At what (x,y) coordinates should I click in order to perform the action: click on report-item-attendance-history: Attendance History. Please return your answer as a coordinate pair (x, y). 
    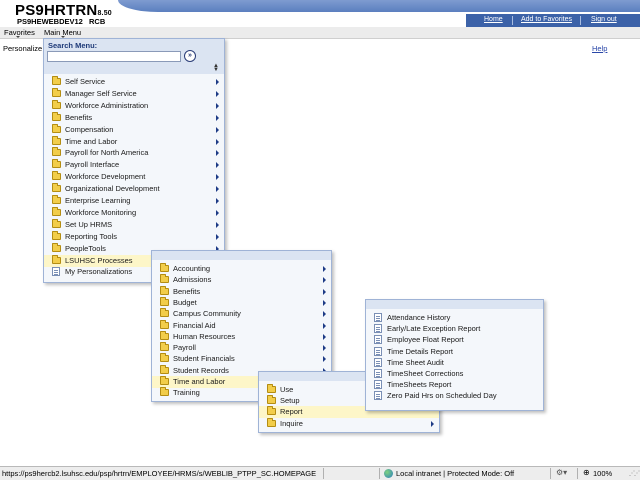
    Looking at the image, I should click on (454, 318).